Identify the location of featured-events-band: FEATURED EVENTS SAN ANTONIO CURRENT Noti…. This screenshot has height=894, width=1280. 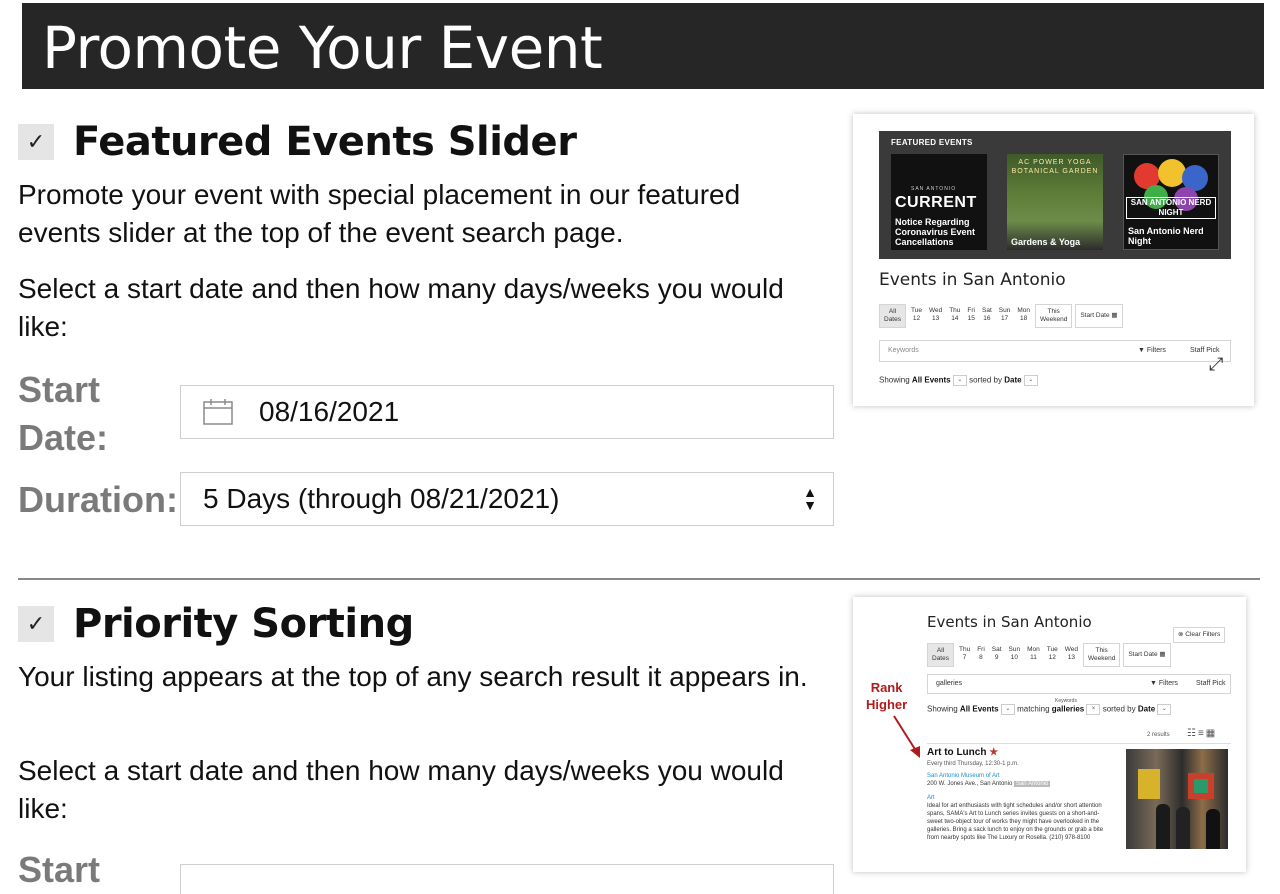
(1055, 195).